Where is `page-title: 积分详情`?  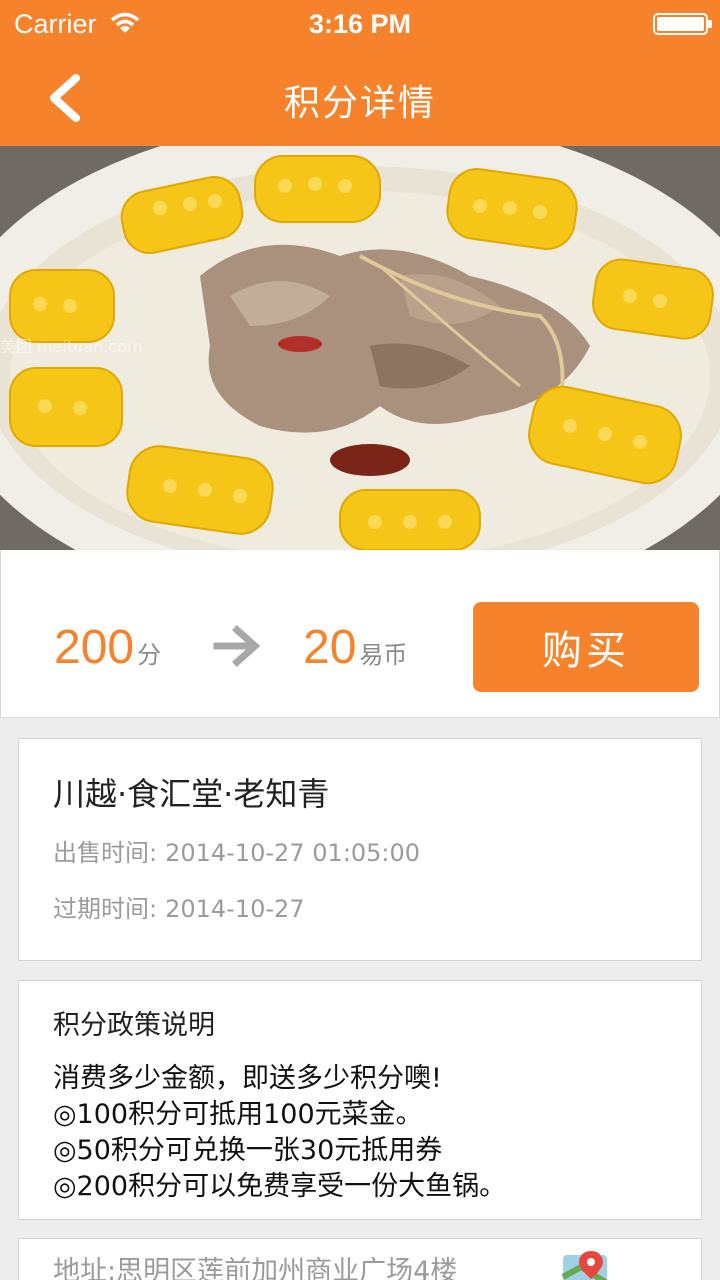 page-title: 积分详情 is located at coordinates (359, 103).